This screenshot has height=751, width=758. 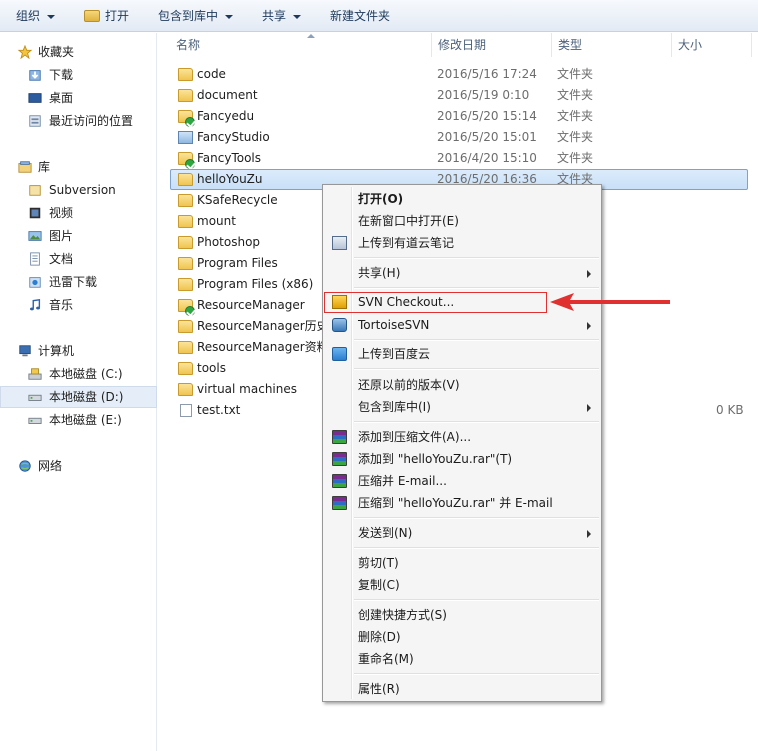 What do you see at coordinates (339, 459) in the screenshot?
I see `winrar-icon` at bounding box center [339, 459].